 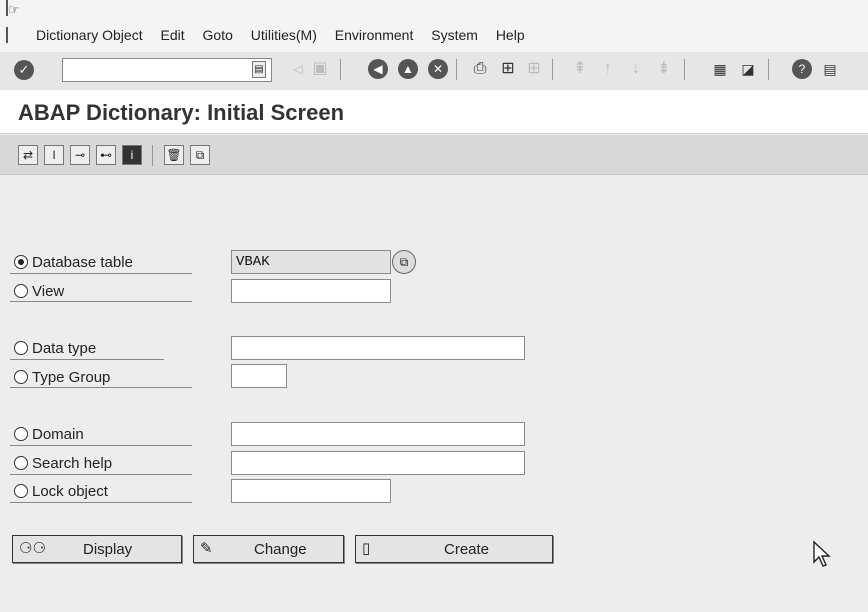 I want to click on back-icon: ◀, so click(x=378, y=69).